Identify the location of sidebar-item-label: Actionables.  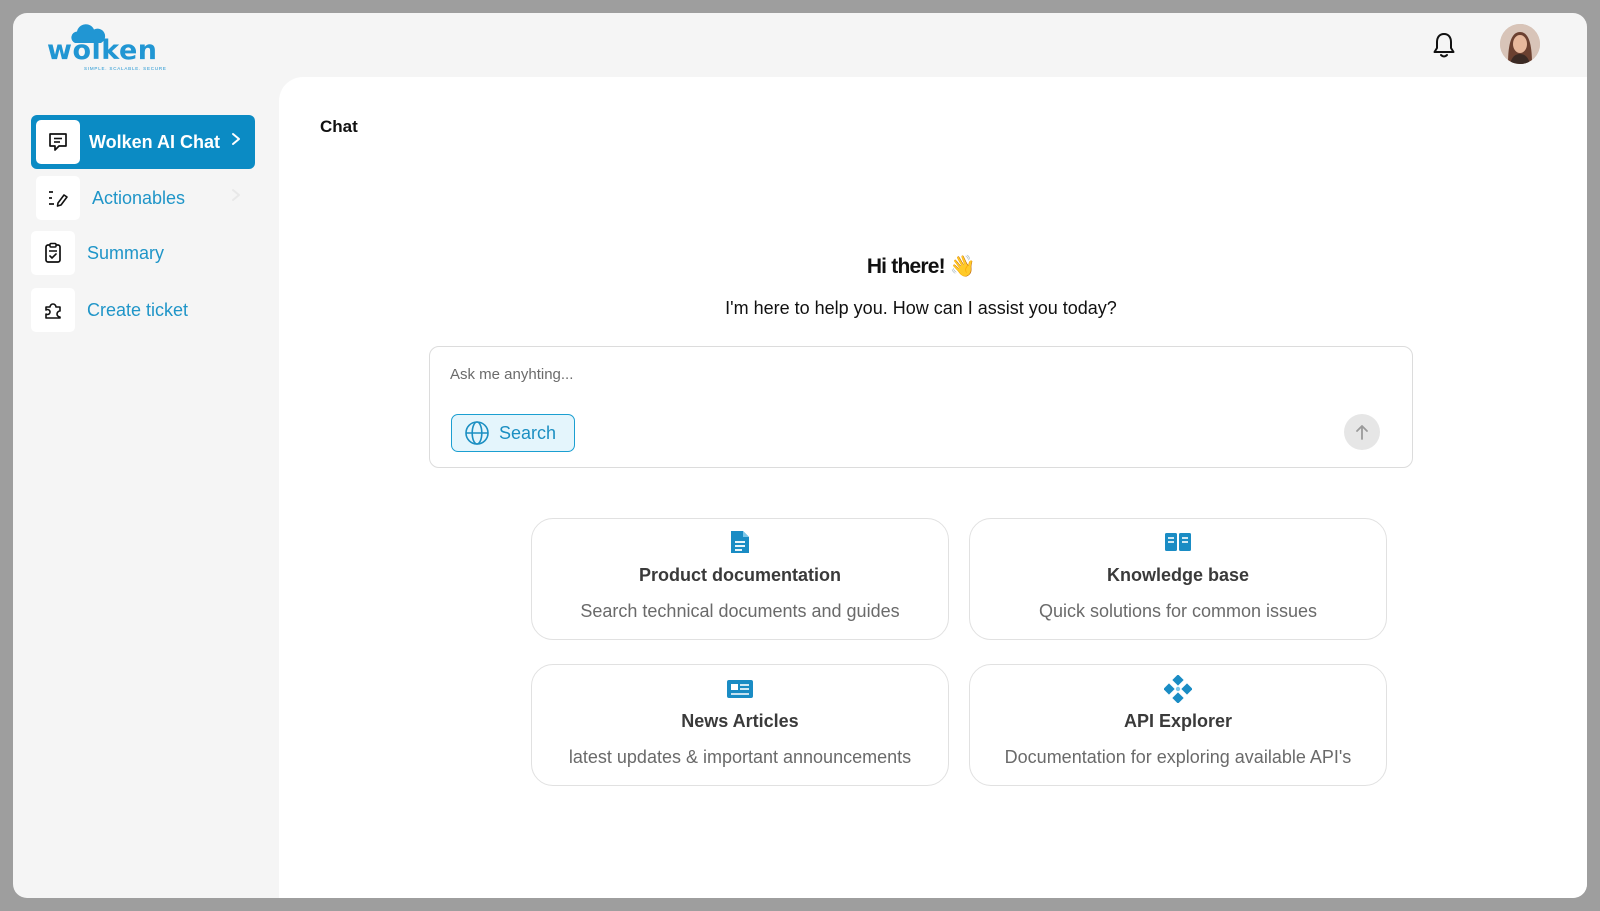
(139, 197).